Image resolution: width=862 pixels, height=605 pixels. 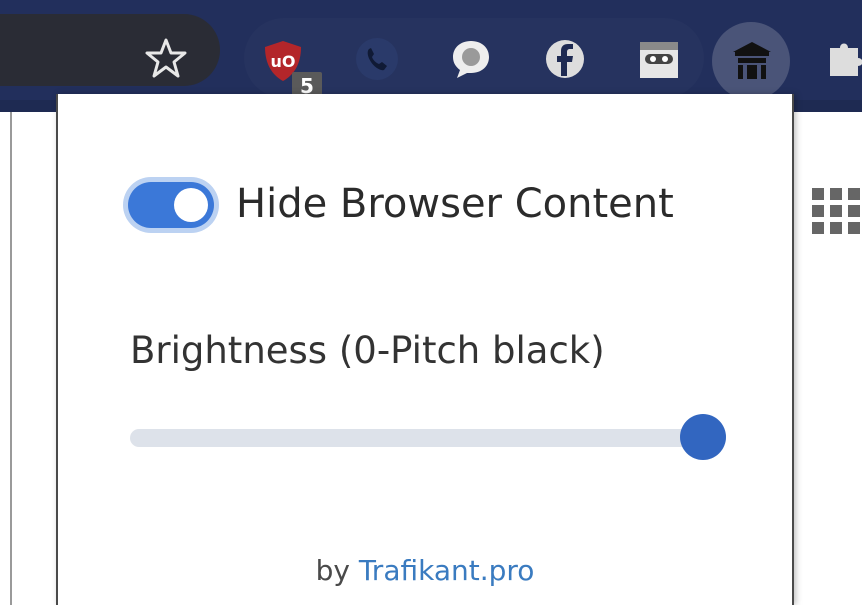 I want to click on hide-content-toggle, so click(x=171, y=205).